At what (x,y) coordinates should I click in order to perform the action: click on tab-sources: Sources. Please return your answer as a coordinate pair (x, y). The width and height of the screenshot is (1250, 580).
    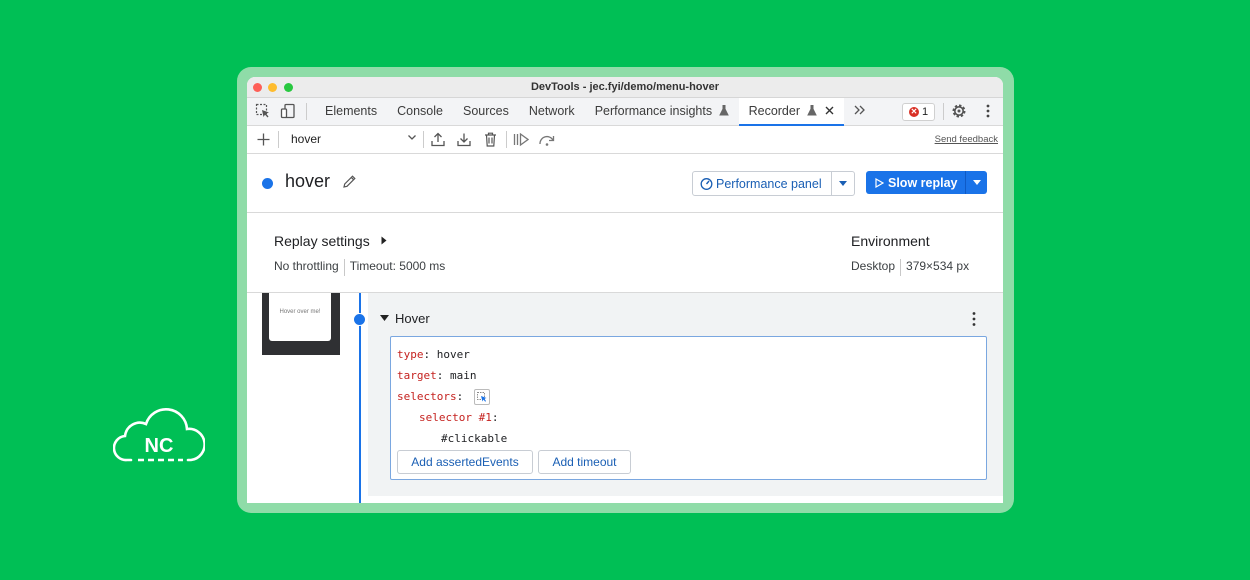
    Looking at the image, I should click on (486, 111).